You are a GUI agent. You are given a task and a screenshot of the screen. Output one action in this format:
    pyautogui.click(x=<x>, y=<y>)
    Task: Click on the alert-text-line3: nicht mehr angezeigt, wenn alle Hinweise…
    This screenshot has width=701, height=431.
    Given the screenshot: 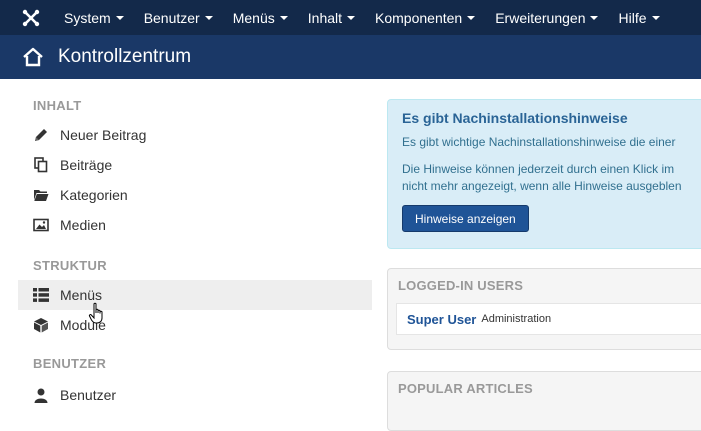 What is the action you would take?
    pyautogui.click(x=542, y=186)
    